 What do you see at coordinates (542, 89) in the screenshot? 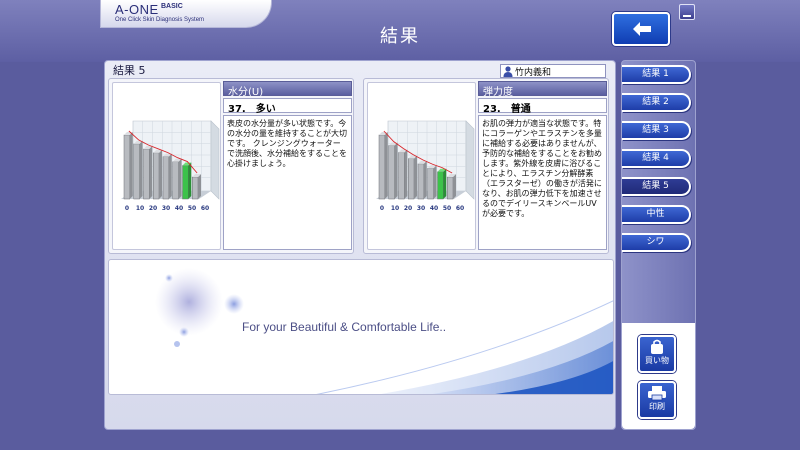
I see `elasticity-title: 弾力度` at bounding box center [542, 89].